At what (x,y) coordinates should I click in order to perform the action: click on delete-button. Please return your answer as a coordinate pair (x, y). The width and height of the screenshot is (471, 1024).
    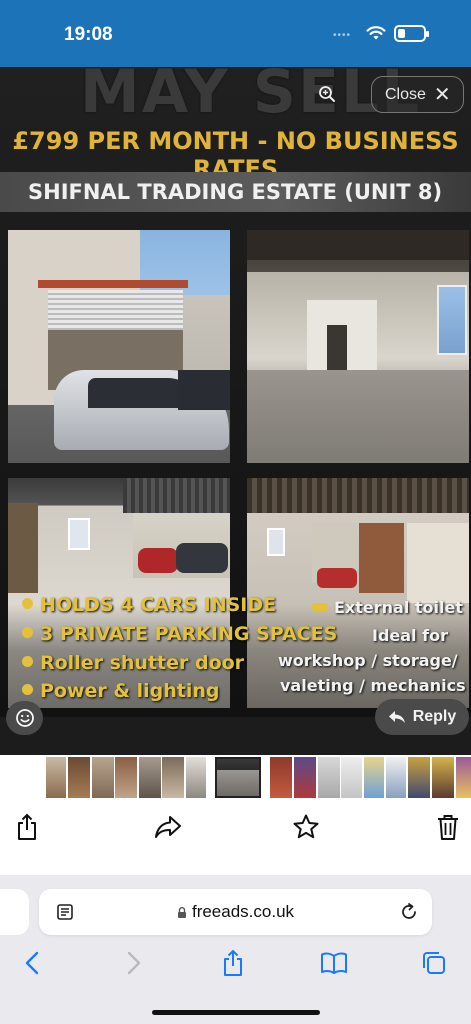
    Looking at the image, I should click on (448, 827).